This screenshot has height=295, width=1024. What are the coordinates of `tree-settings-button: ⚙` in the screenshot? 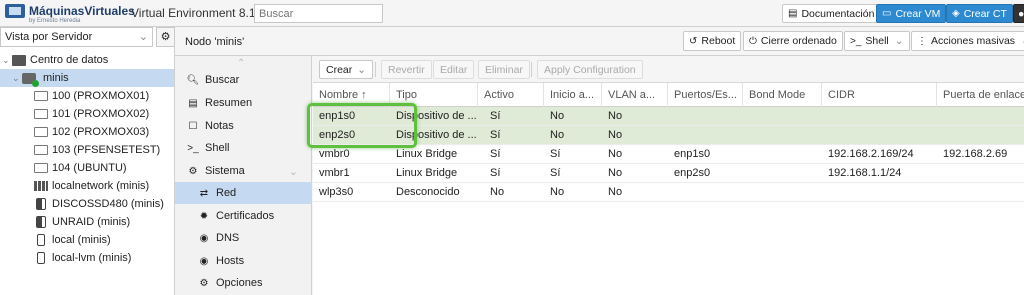 It's located at (165, 37).